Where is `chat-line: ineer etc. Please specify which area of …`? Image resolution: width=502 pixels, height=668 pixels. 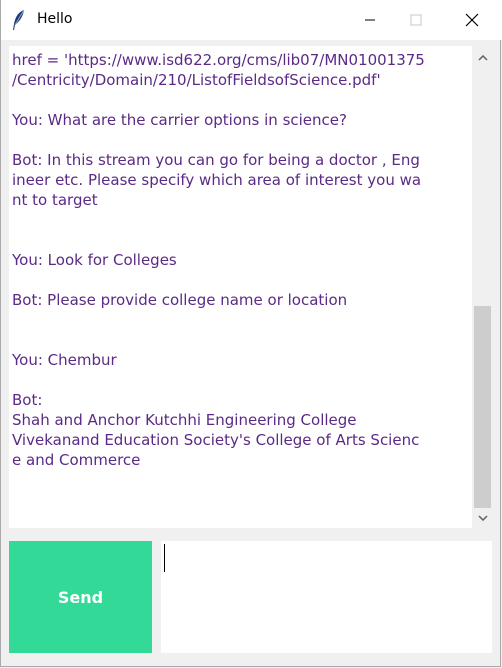 chat-line: ineer etc. Please specify which area of … is located at coordinates (217, 180).